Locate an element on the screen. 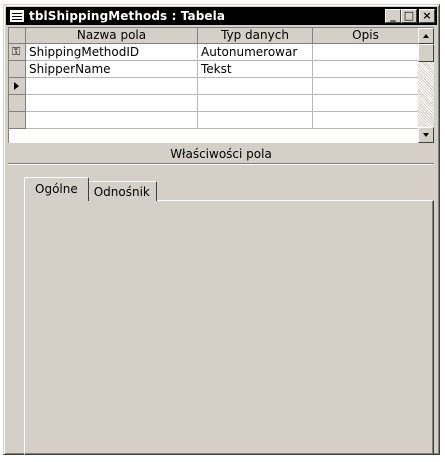 Image resolution: width=445 pixels, height=462 pixels. restore-button: □ is located at coordinates (409, 16).